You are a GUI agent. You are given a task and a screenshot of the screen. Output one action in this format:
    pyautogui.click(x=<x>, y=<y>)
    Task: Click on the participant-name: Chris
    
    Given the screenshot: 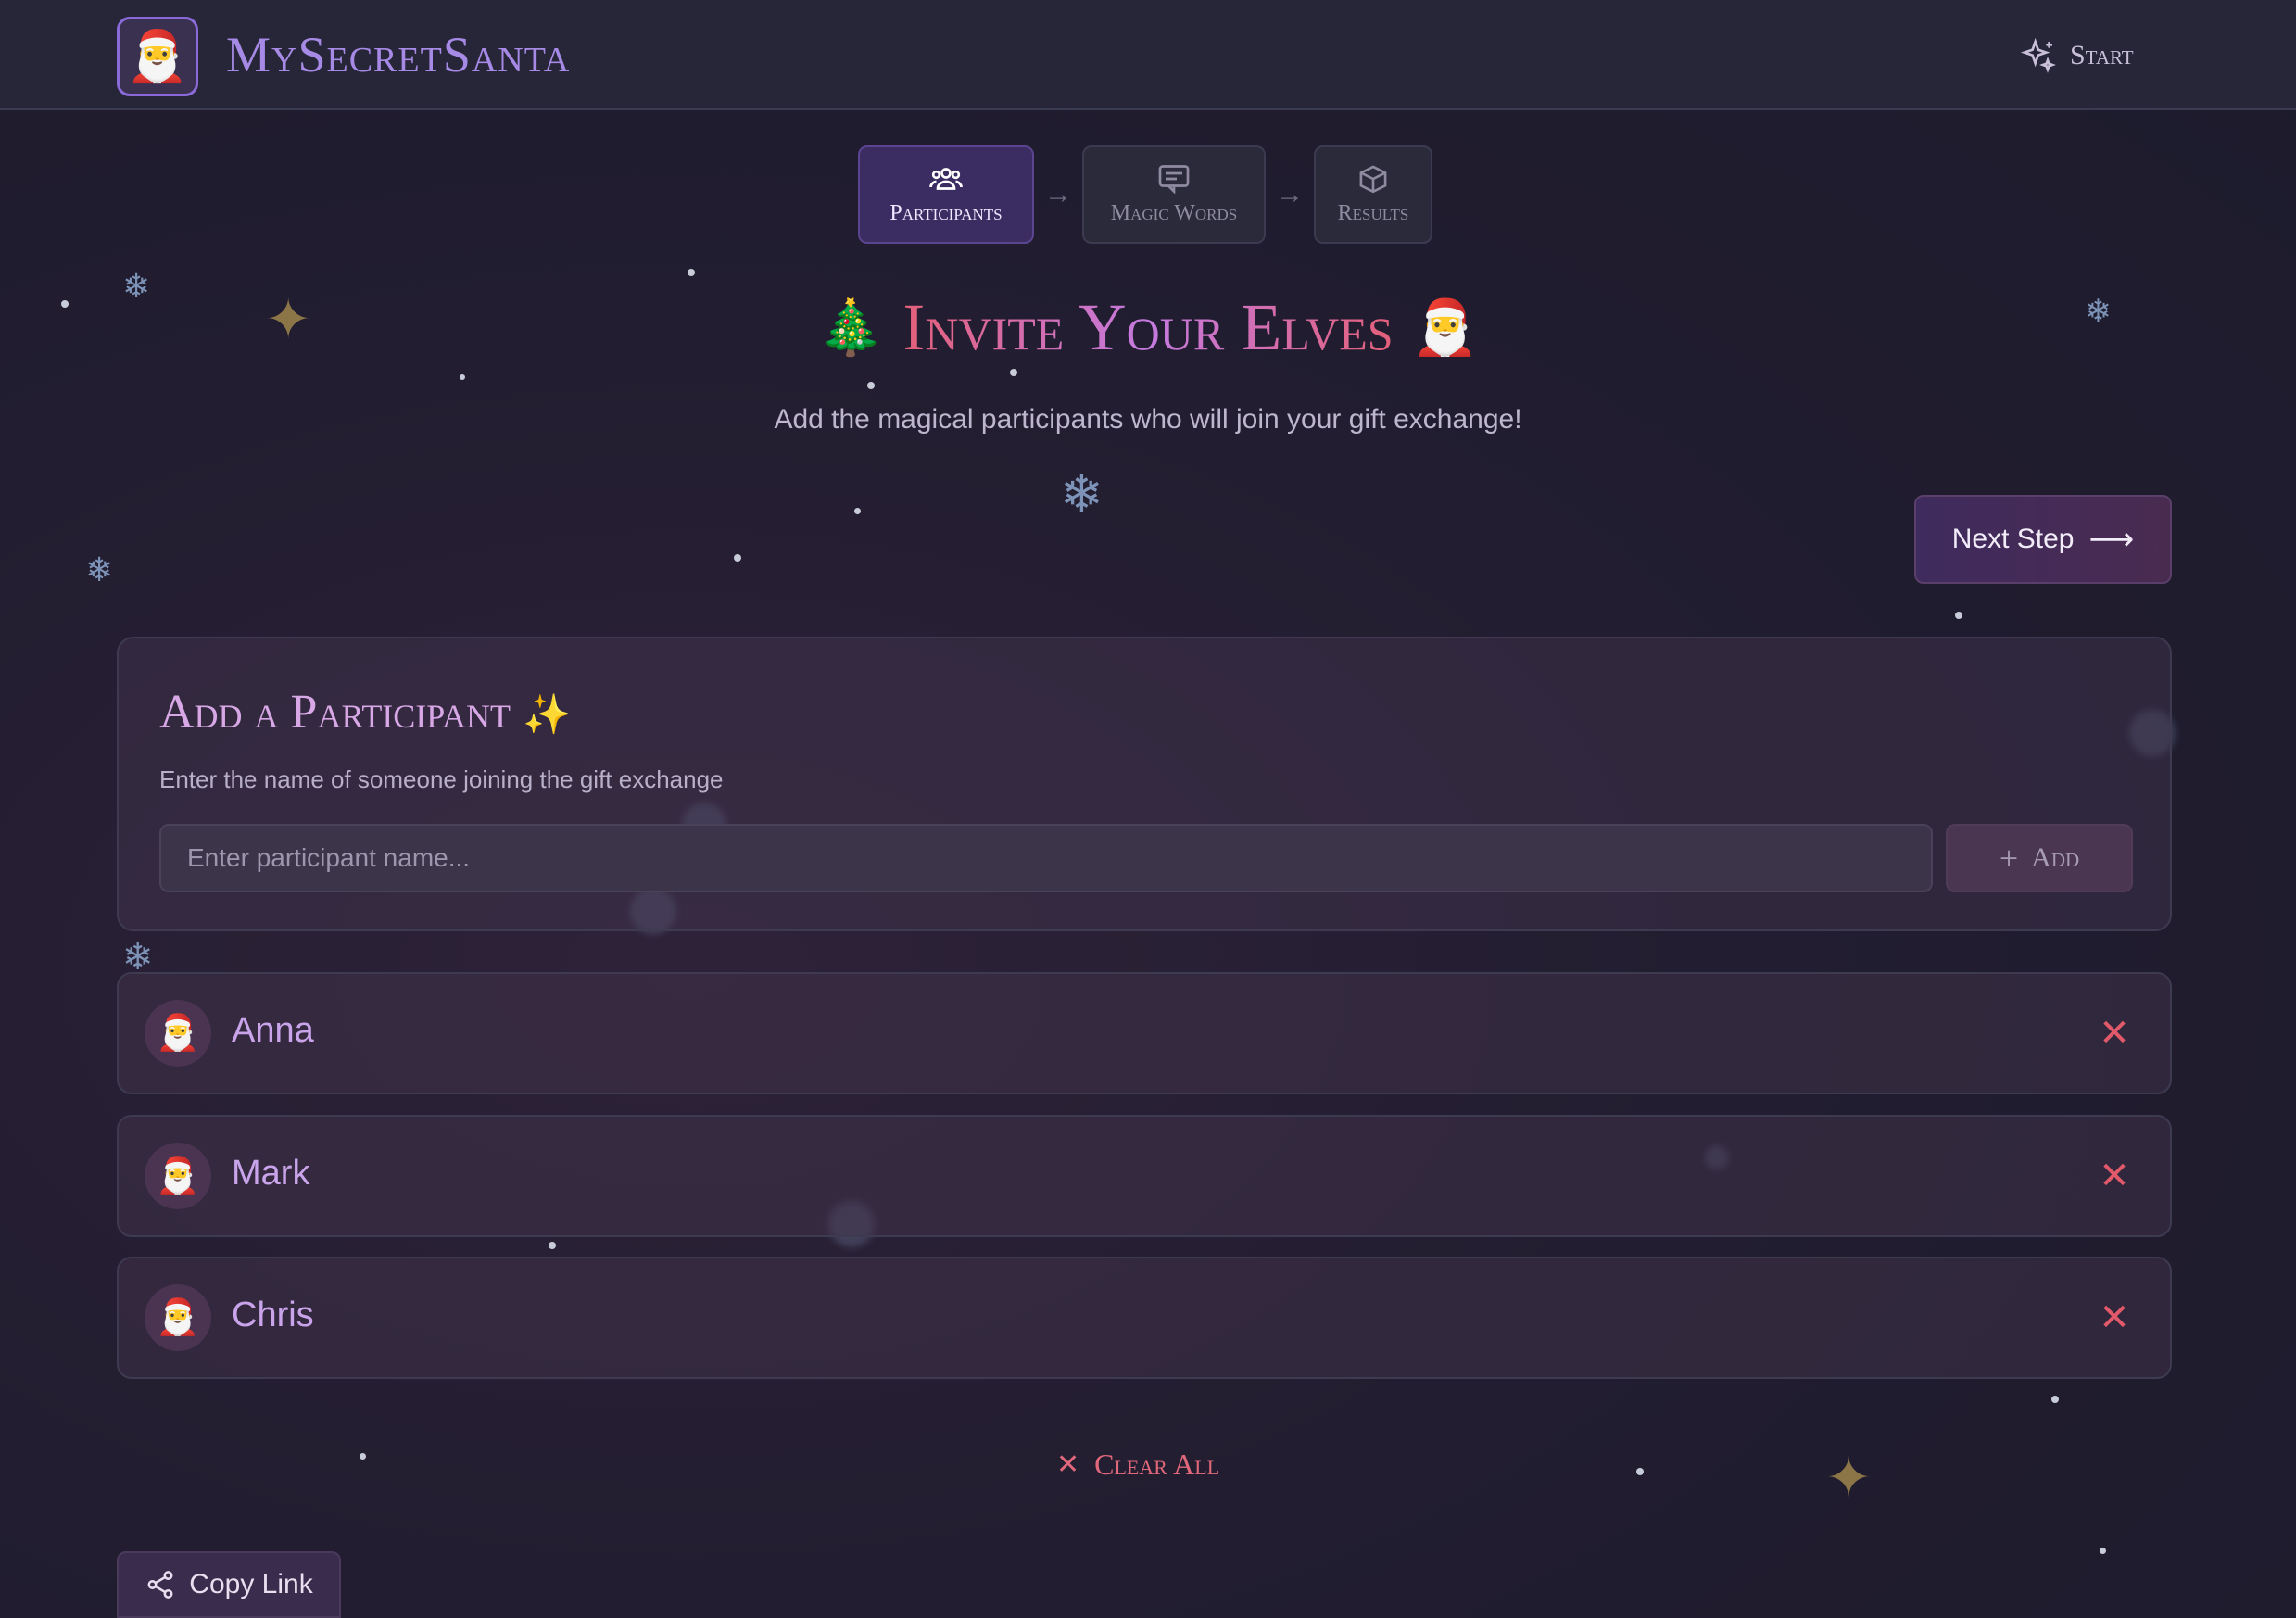 What is the action you would take?
    pyautogui.click(x=273, y=1315)
    